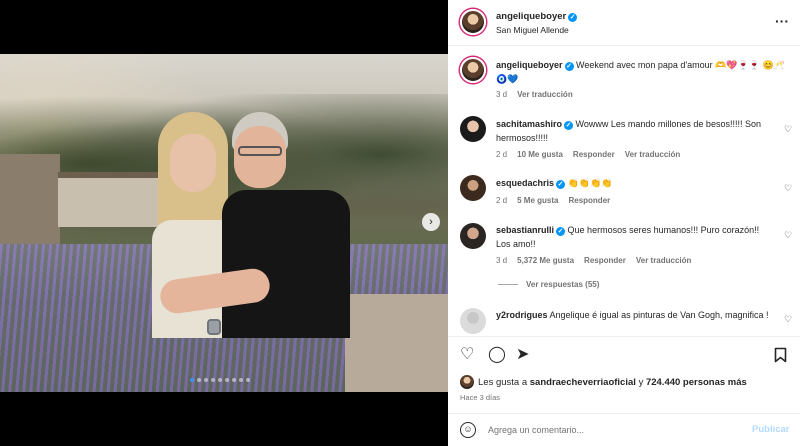 This screenshot has width=800, height=446. What do you see at coordinates (545, 260) in the screenshot?
I see `comment-likes: 5,372 Me gusta` at bounding box center [545, 260].